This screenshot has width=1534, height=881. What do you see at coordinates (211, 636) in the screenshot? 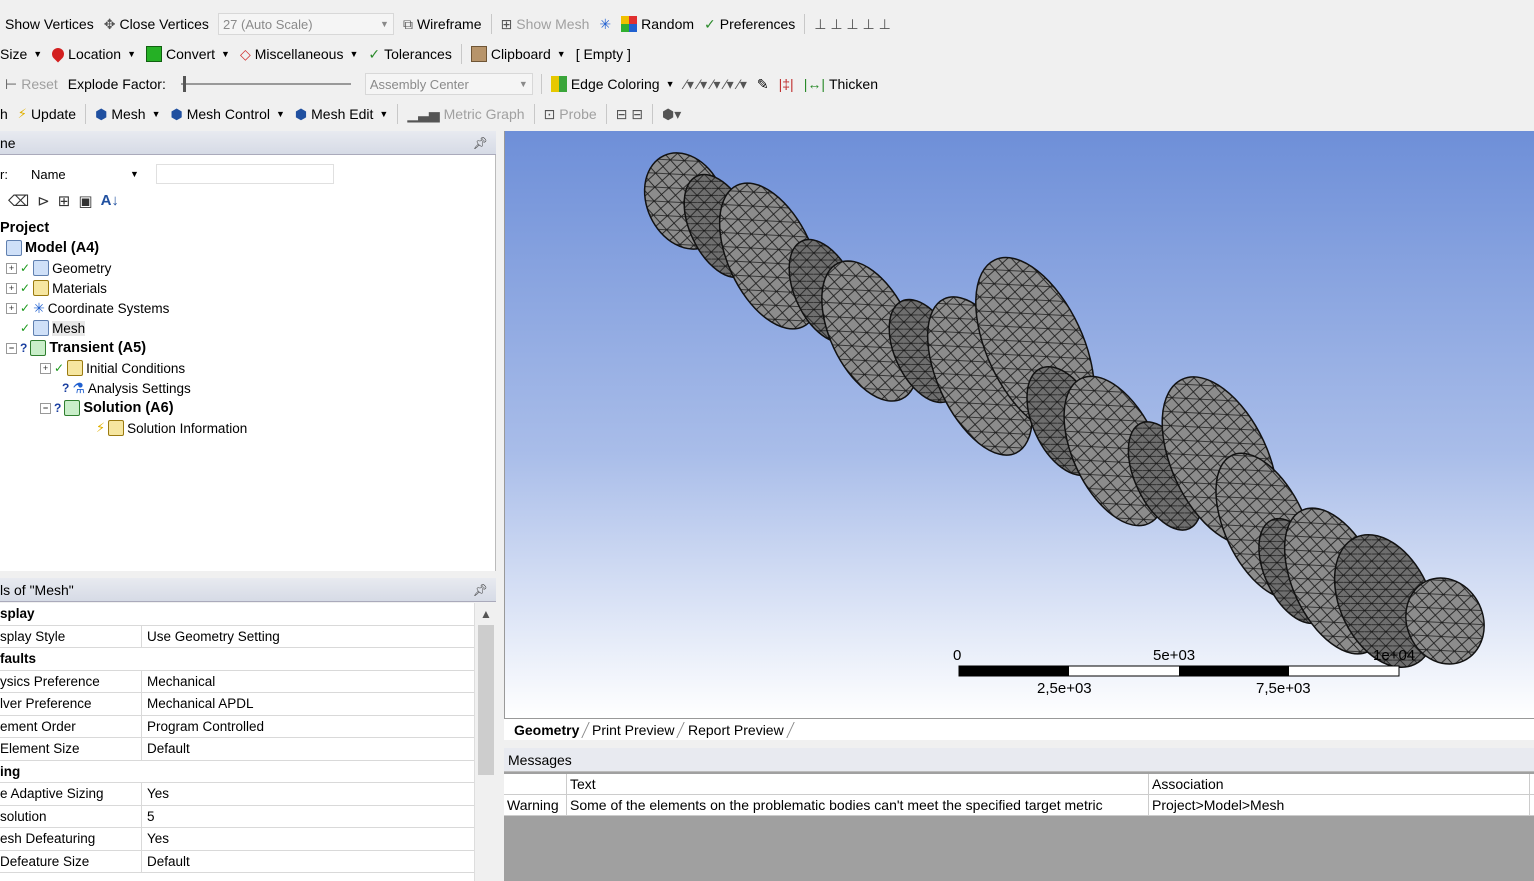
I see `details-value: Use Geometry Setting` at bounding box center [211, 636].